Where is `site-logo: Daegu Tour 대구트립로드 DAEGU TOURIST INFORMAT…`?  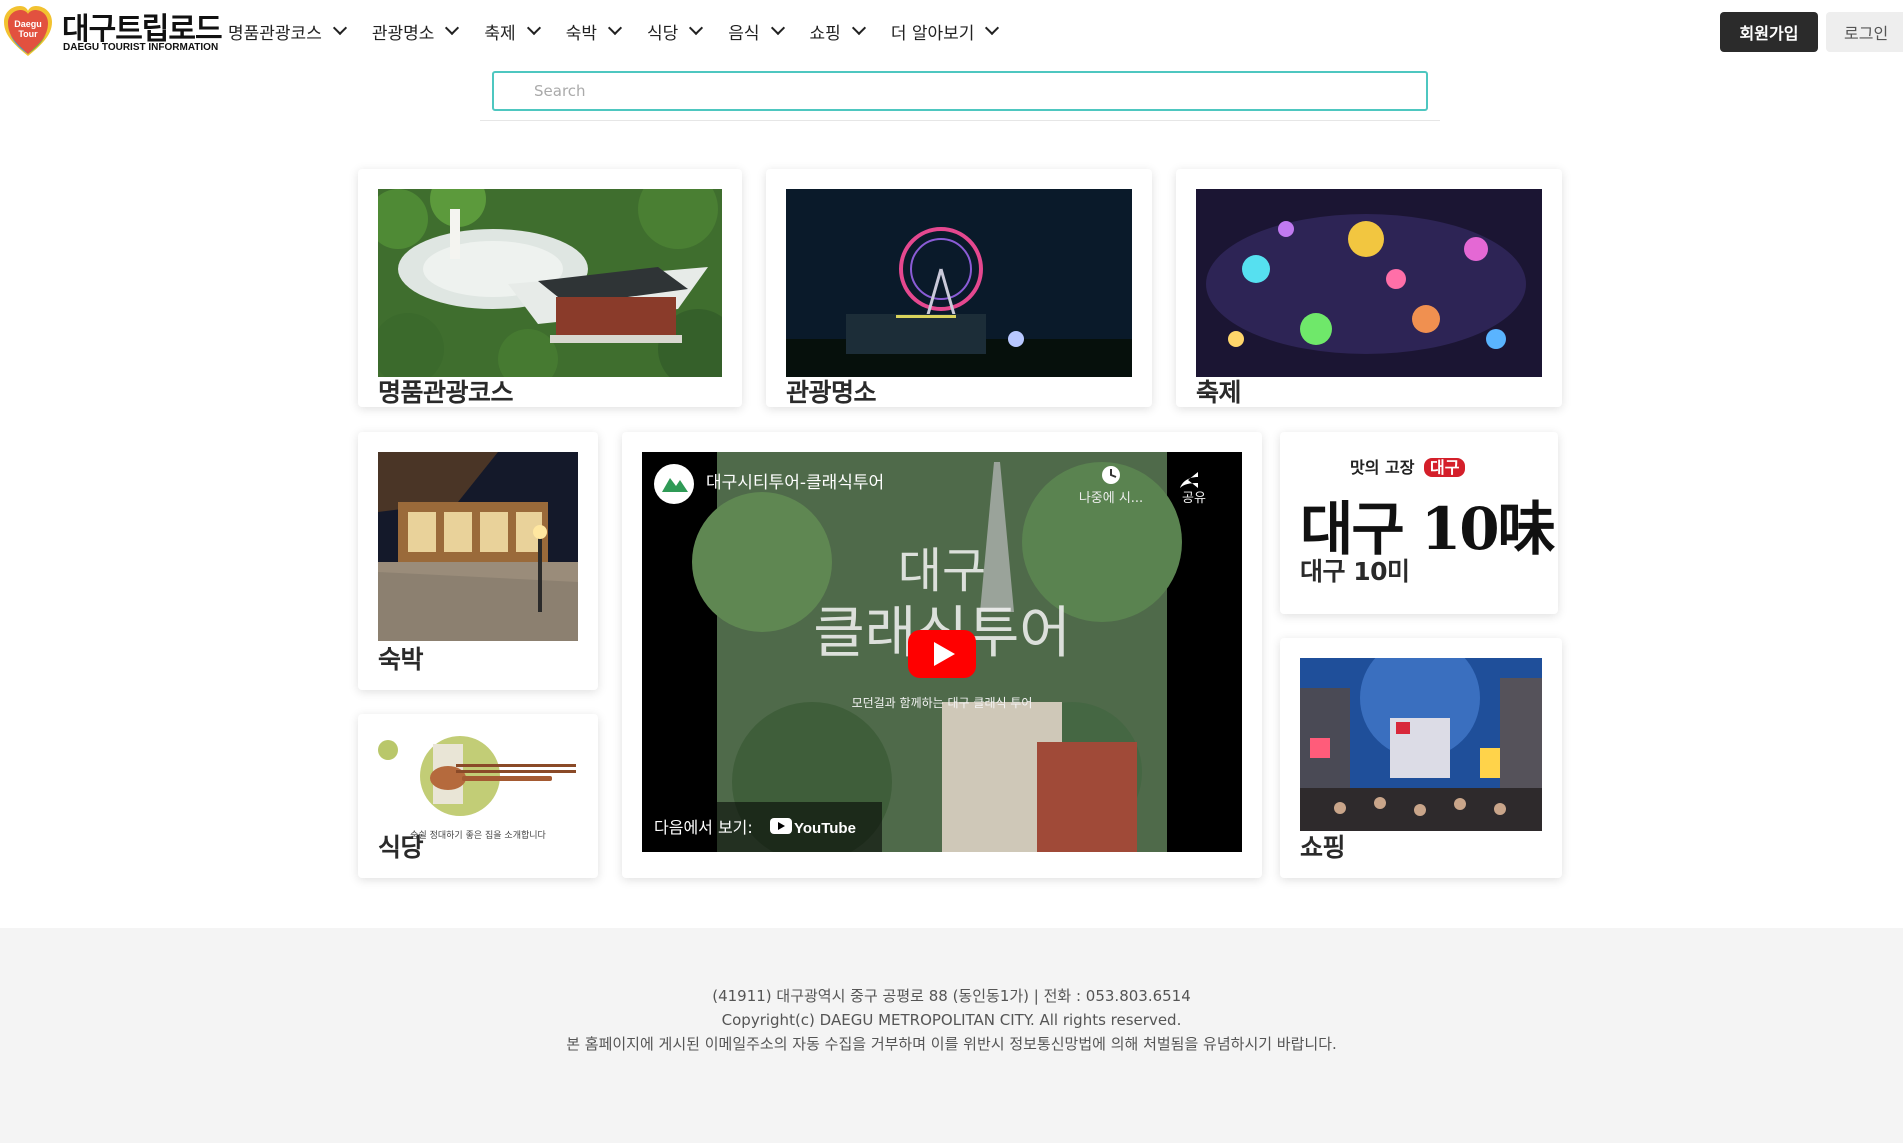 site-logo: Daegu Tour 대구트립로드 DAEGU TOURIST INFORMAT… is located at coordinates (111, 31).